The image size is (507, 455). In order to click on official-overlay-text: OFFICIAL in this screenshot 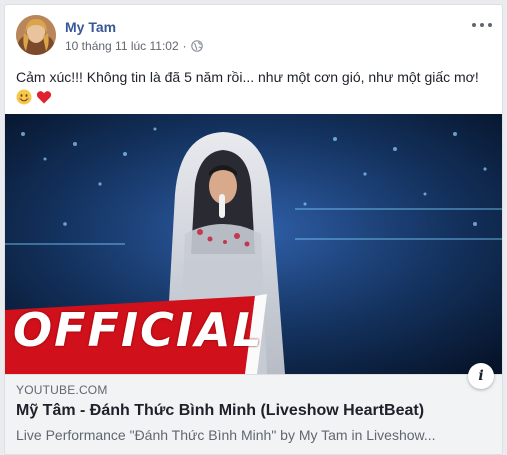, I will do `click(138, 330)`.